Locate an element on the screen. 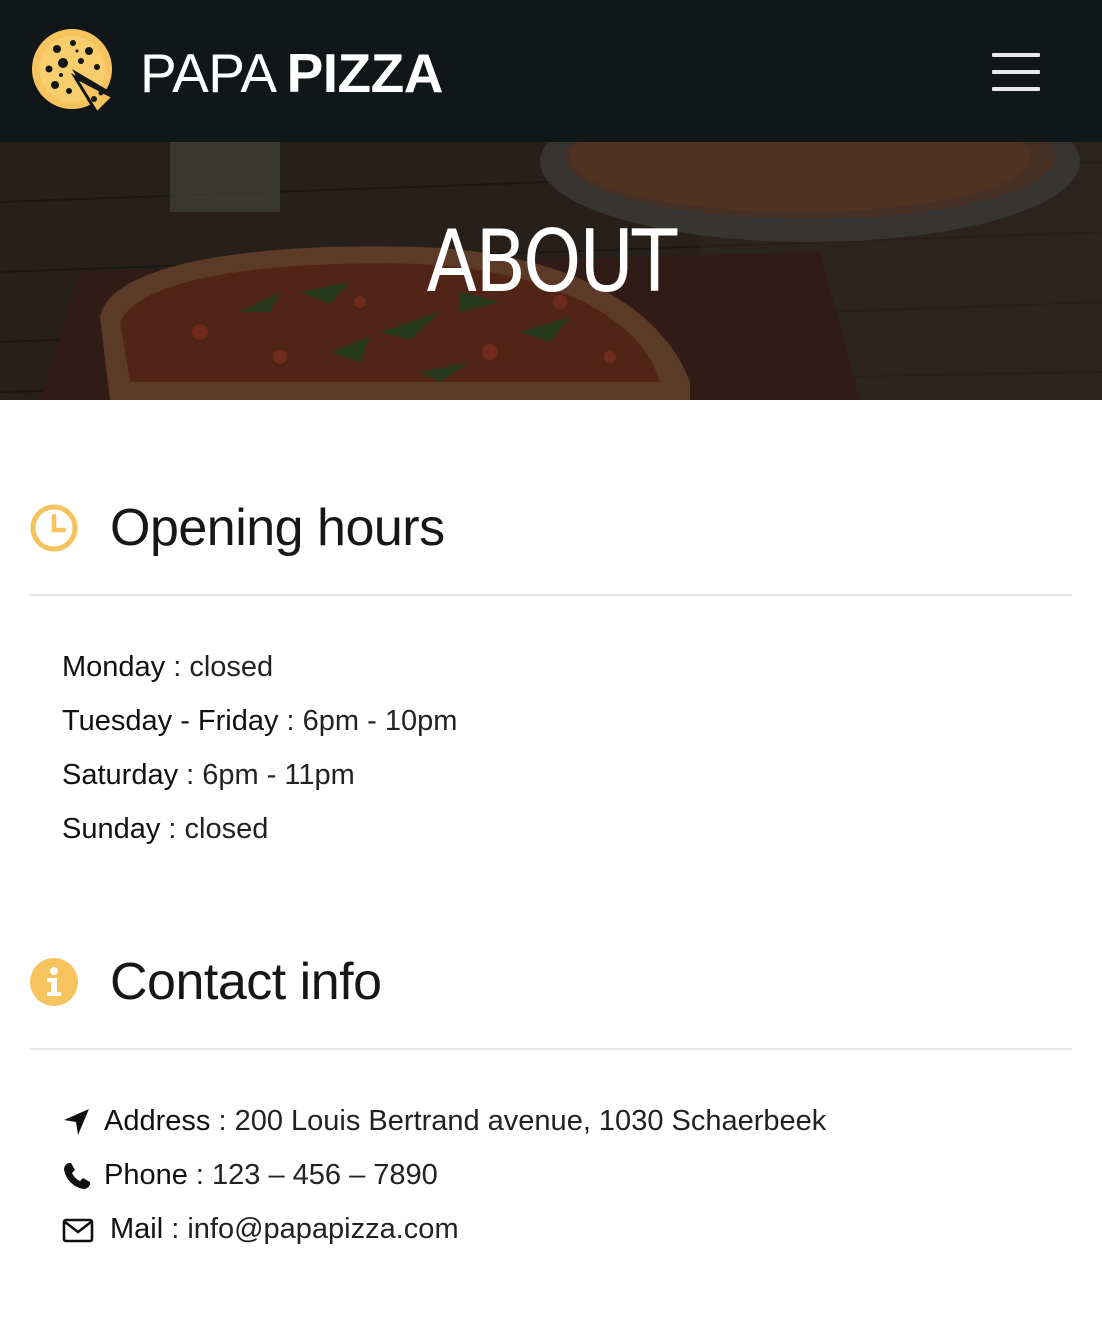 This screenshot has height=1322, width=1102. contact-info-header: Contact info is located at coordinates (551, 1002).